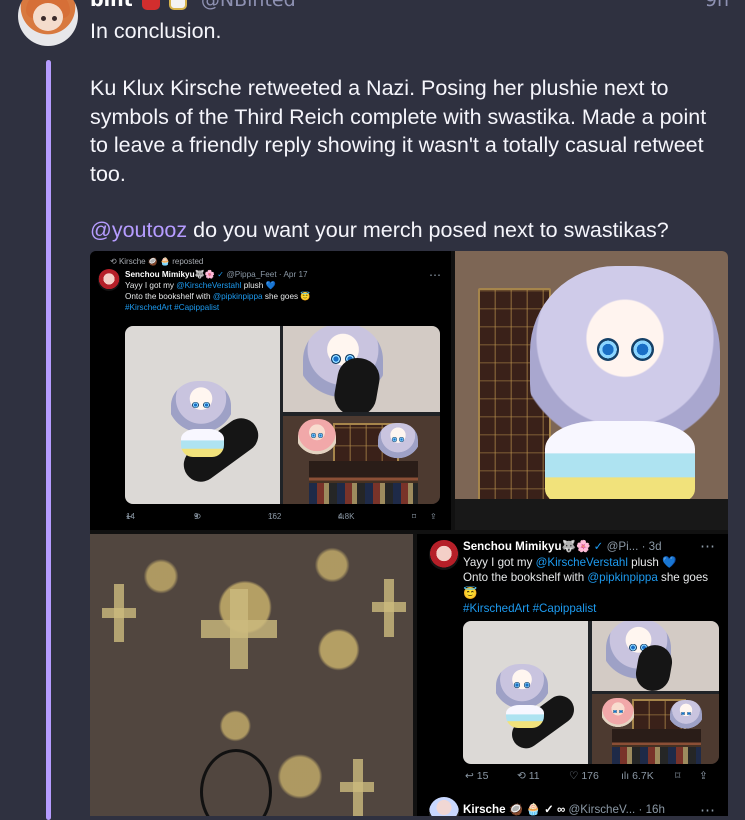 The height and width of the screenshot is (820, 745). What do you see at coordinates (361, 369) in the screenshot?
I see `small-media-closeup` at bounding box center [361, 369].